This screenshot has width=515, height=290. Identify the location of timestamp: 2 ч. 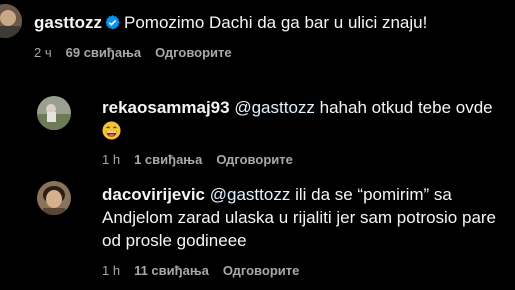
(43, 52).